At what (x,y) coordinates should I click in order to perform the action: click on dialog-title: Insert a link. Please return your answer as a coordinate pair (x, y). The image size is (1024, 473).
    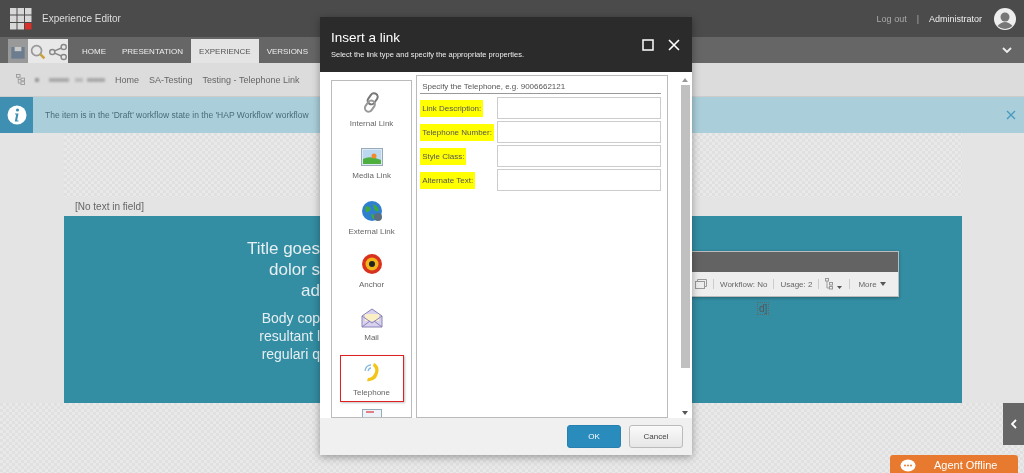
    Looking at the image, I should click on (366, 37).